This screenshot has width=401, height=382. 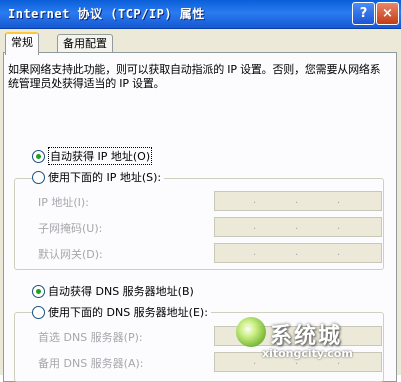 I want to click on radio-label: 使用下面的 DNS 服务器地址(E):, so click(x=128, y=312).